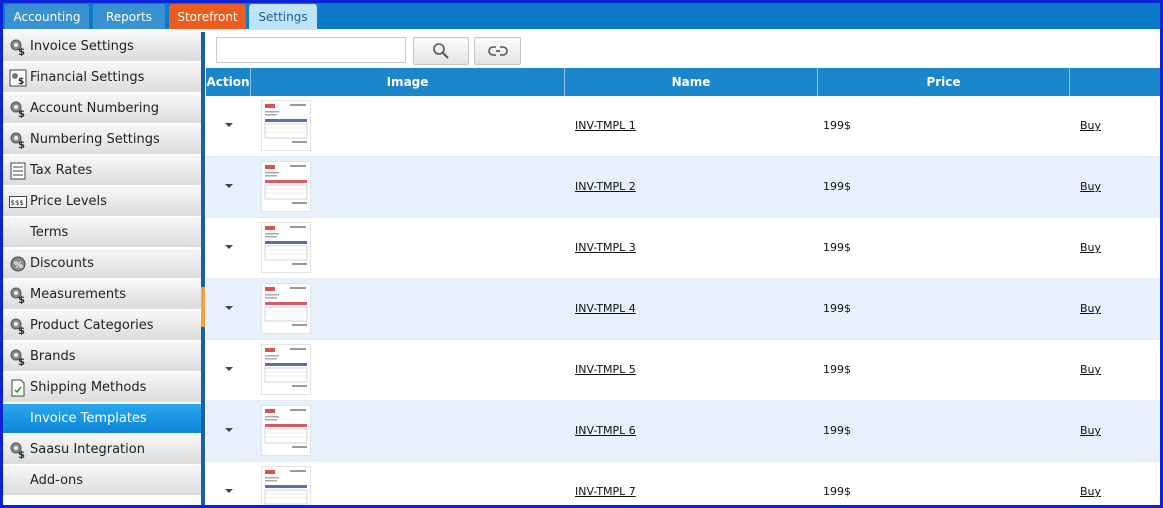 The height and width of the screenshot is (508, 1163). What do you see at coordinates (49, 232) in the screenshot?
I see `sidebar-item-label: Terms` at bounding box center [49, 232].